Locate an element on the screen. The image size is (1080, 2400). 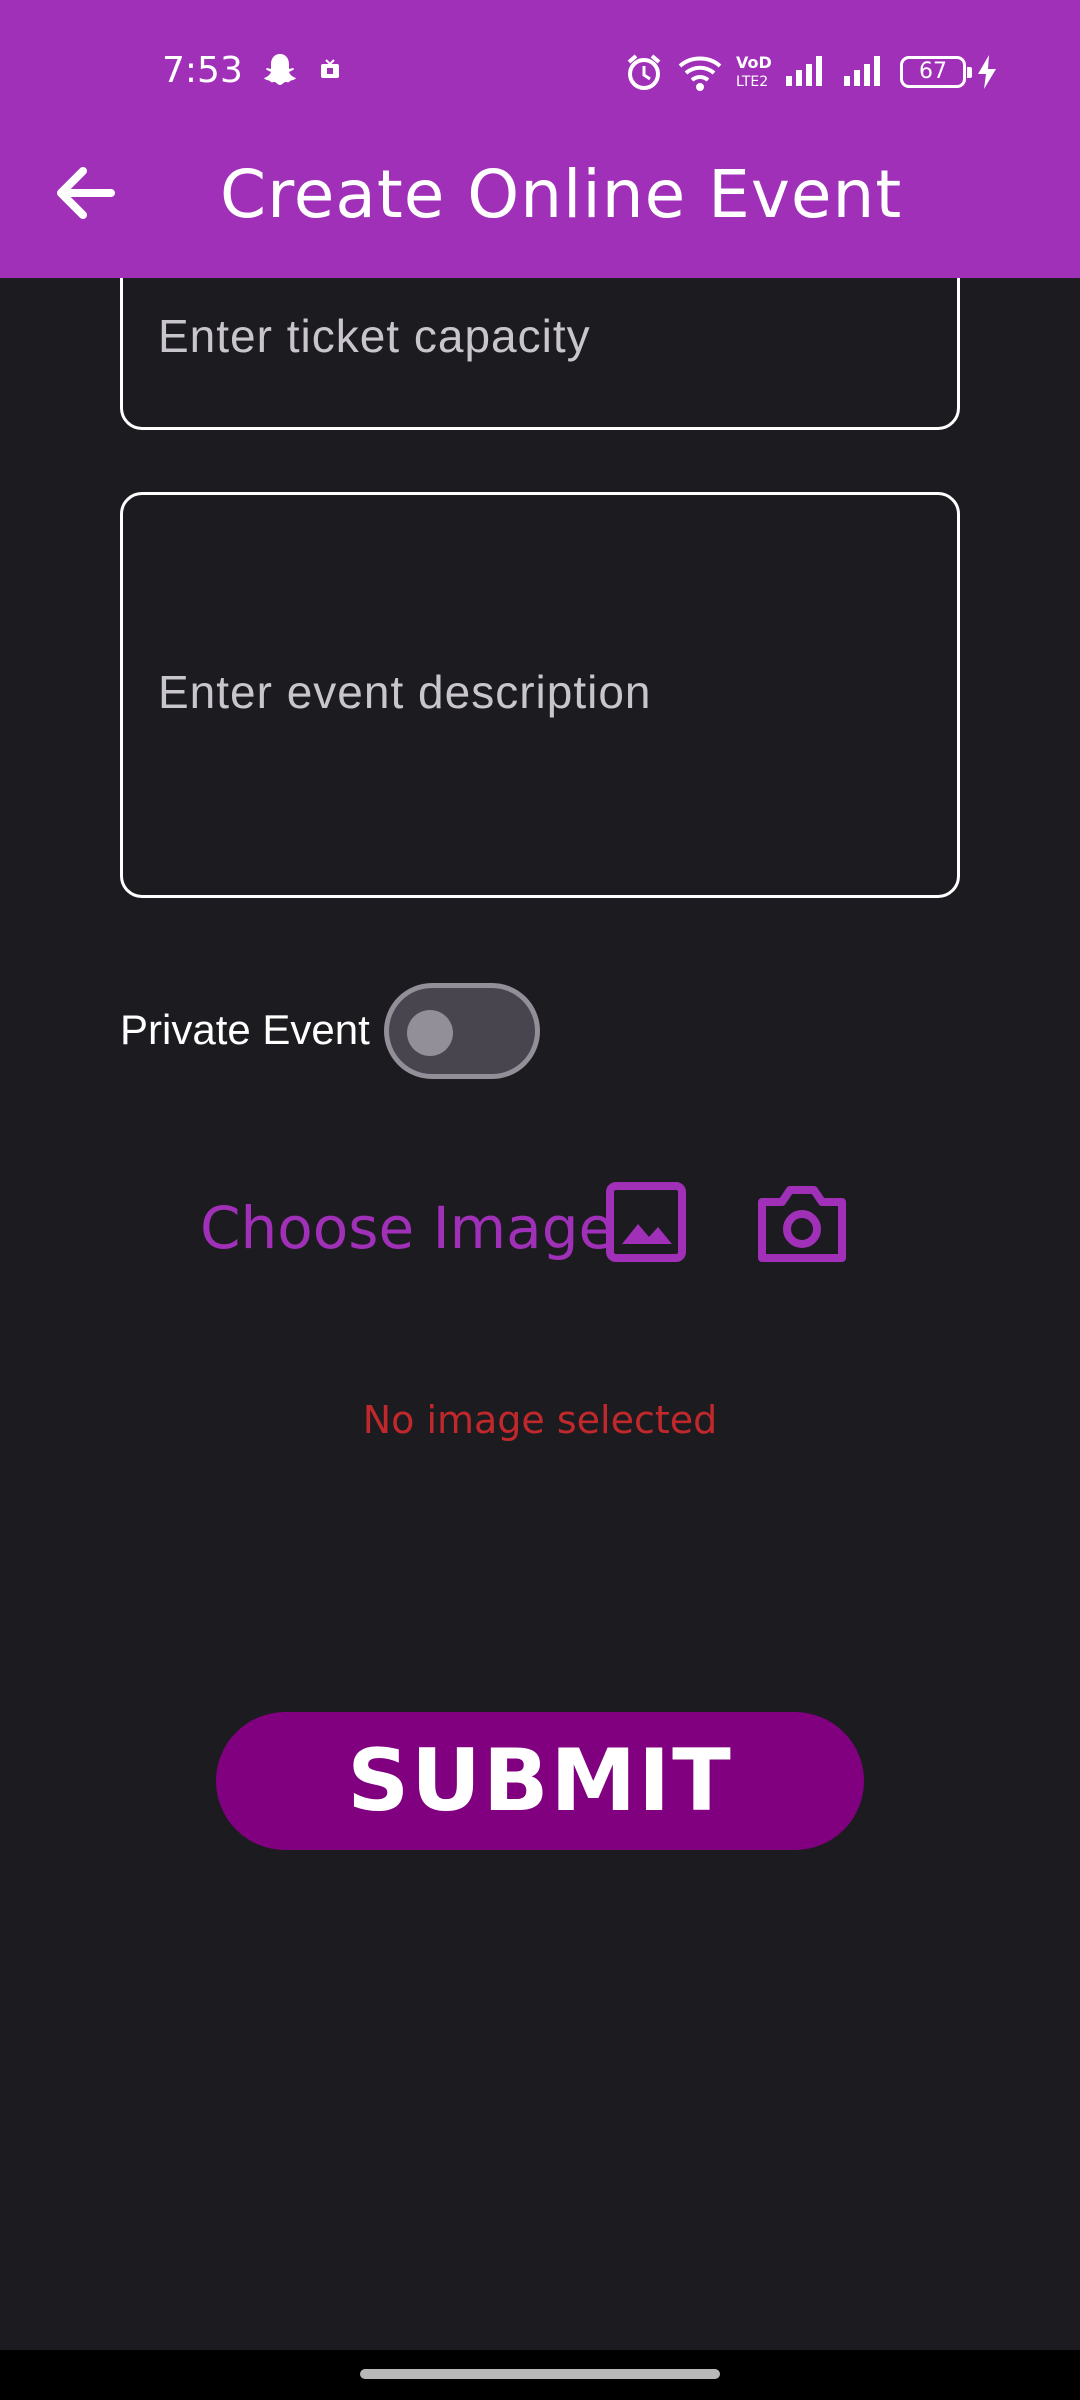
camera-button is located at coordinates (802, 1224).